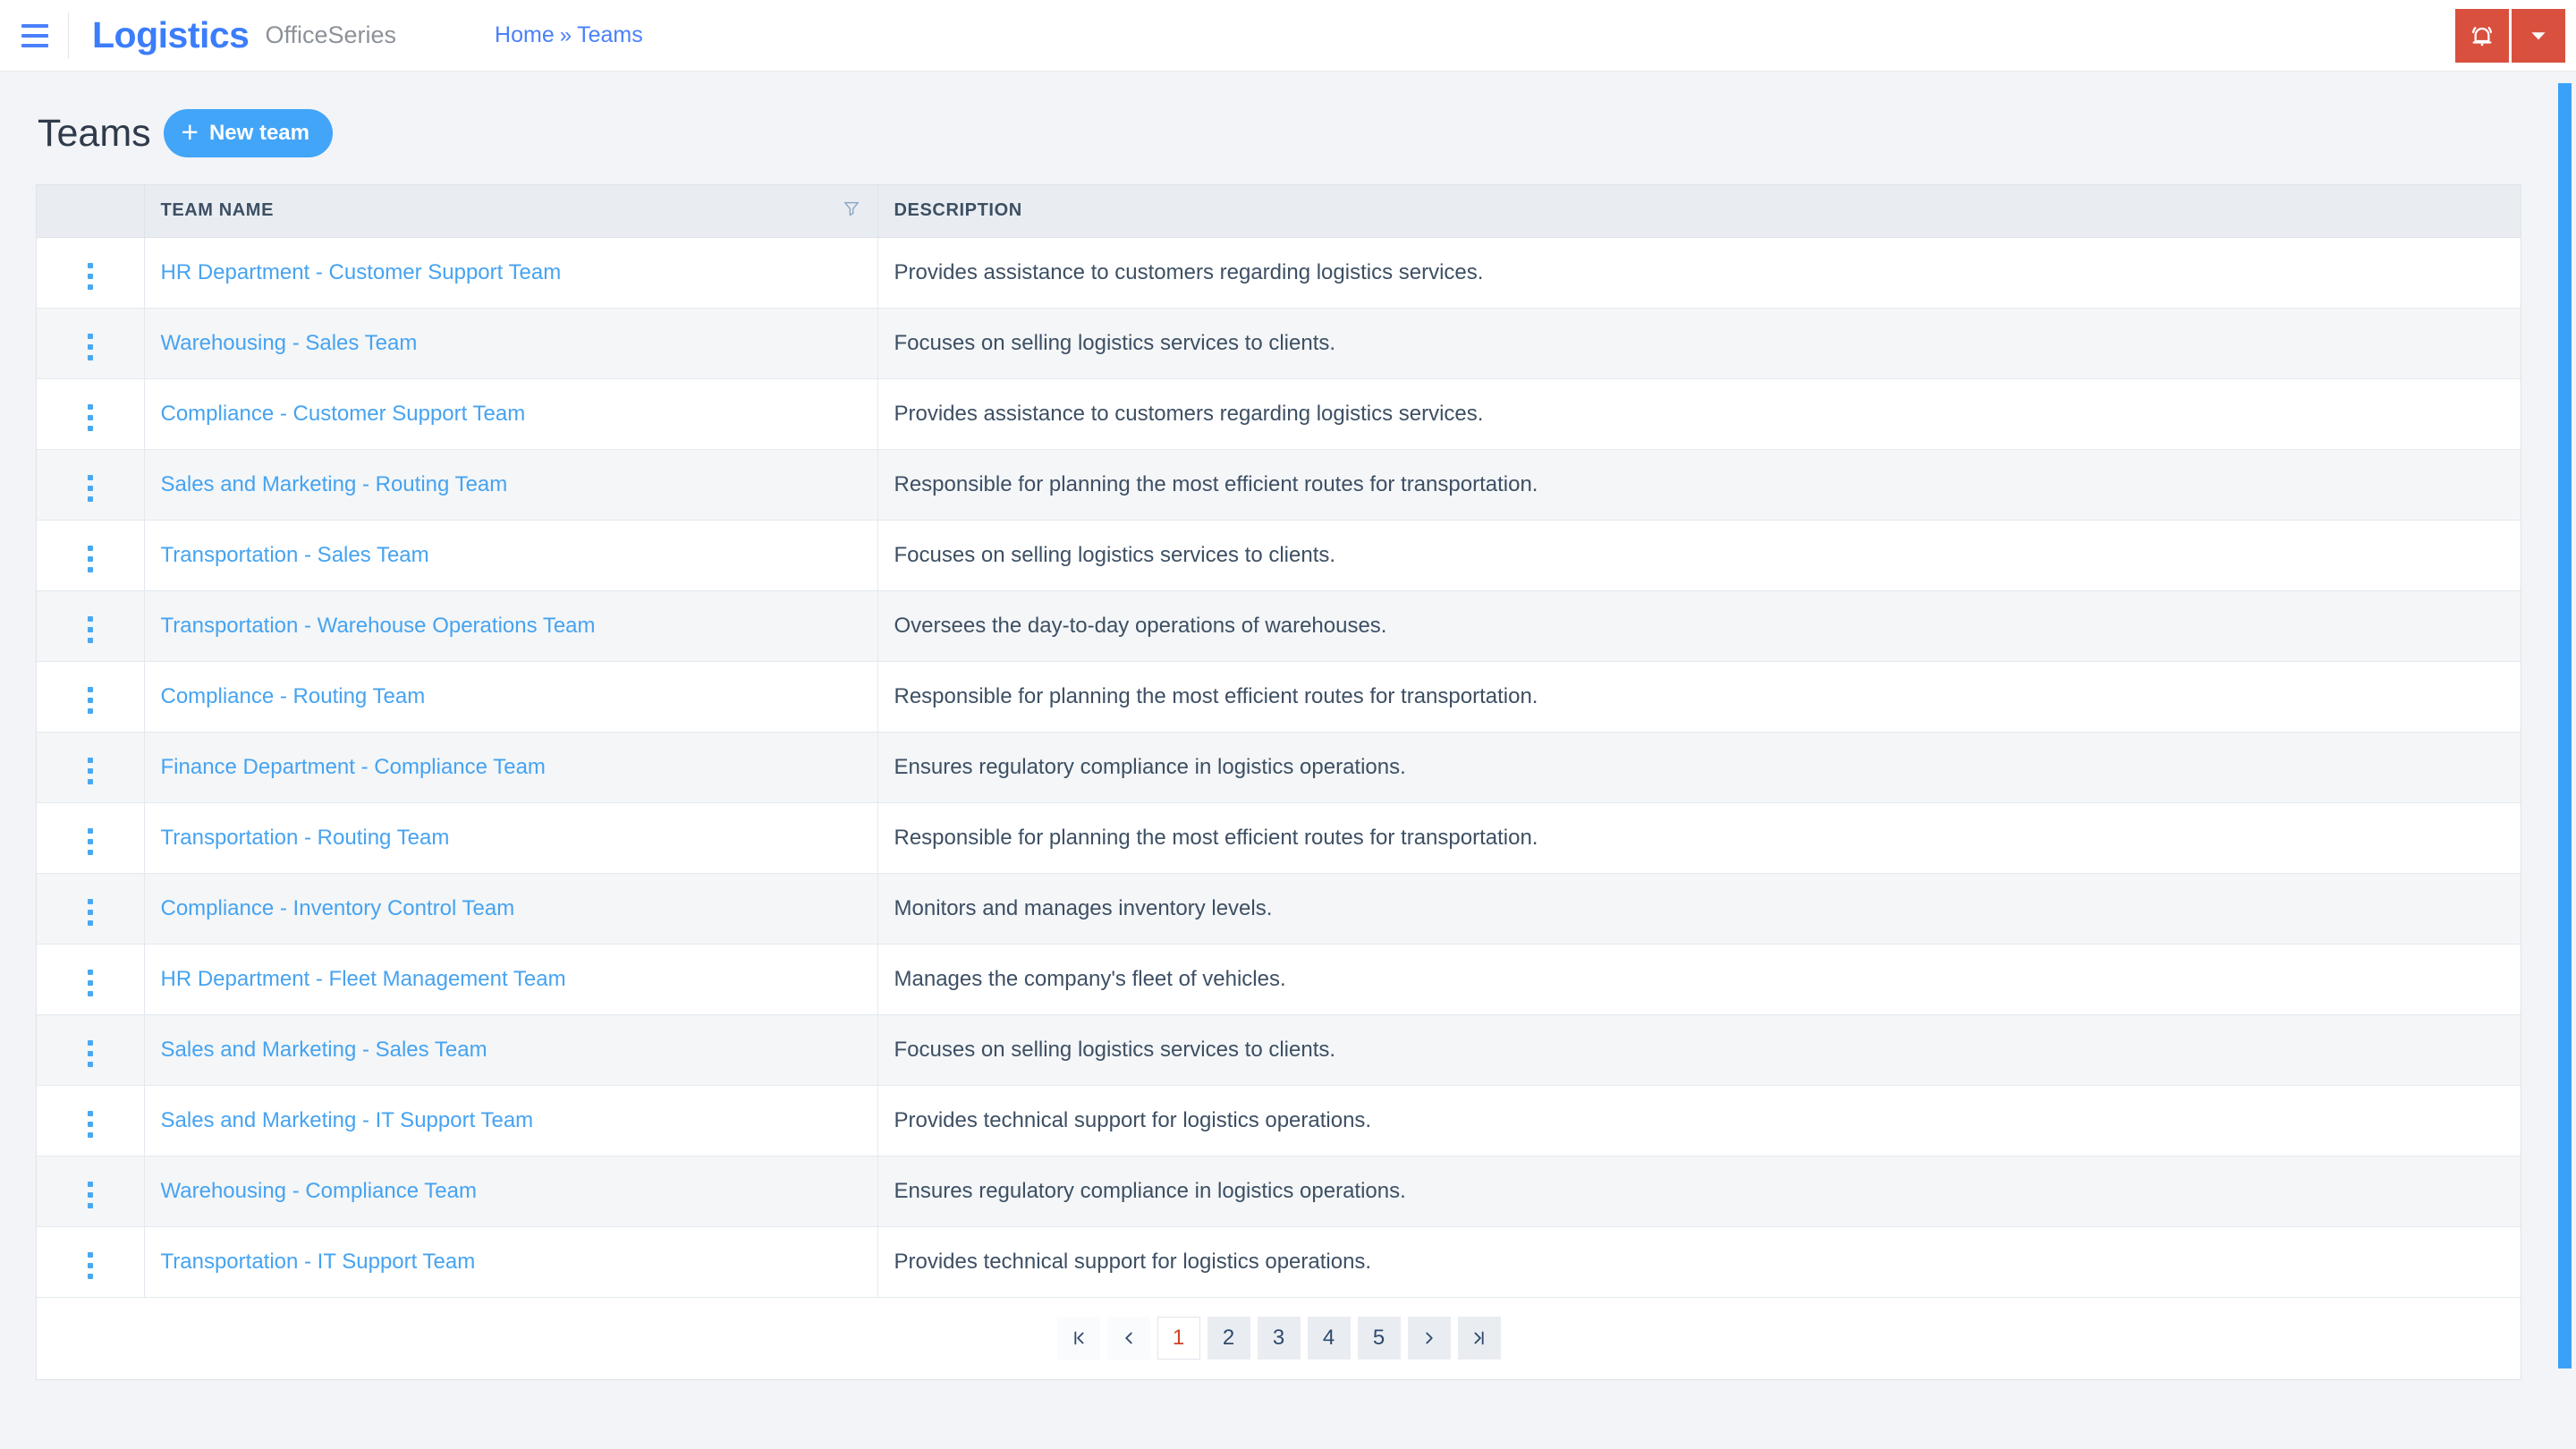 The height and width of the screenshot is (1449, 2576). What do you see at coordinates (511, 838) in the screenshot?
I see `team-name-cell: Transportation - Routing Team` at bounding box center [511, 838].